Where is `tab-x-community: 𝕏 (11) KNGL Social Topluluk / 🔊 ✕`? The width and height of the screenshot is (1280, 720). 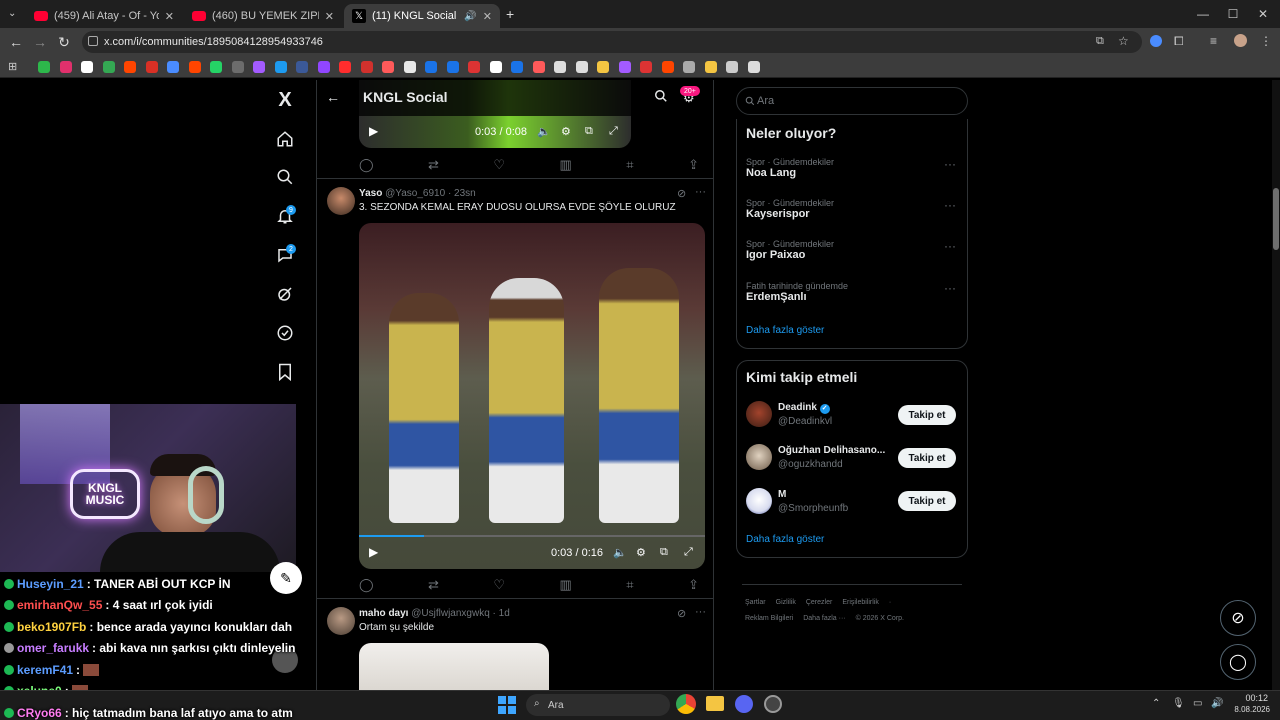
tab-x-community: 𝕏 (11) KNGL Social Topluluk / 🔊 ✕ is located at coordinates (422, 16).